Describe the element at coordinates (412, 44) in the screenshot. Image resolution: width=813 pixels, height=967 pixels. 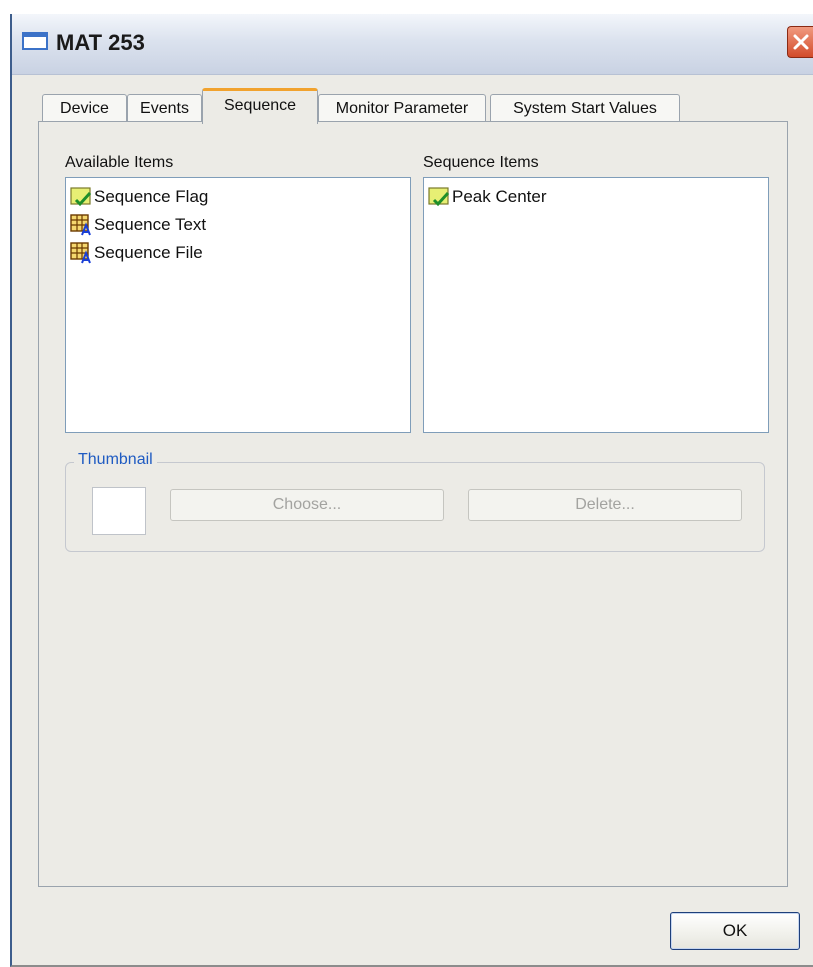
I see `title-bar: MAT 253` at that location.